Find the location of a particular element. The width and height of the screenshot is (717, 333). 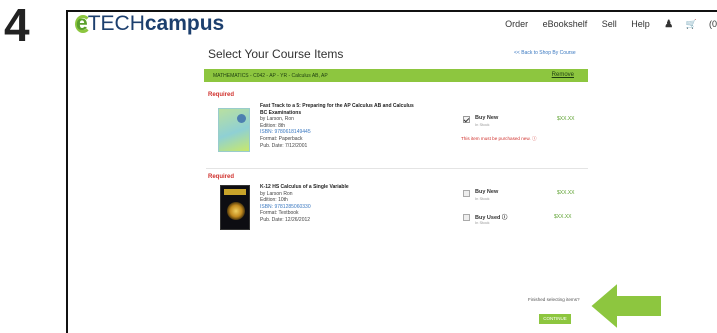

nav-sell: Sell is located at coordinates (609, 24).